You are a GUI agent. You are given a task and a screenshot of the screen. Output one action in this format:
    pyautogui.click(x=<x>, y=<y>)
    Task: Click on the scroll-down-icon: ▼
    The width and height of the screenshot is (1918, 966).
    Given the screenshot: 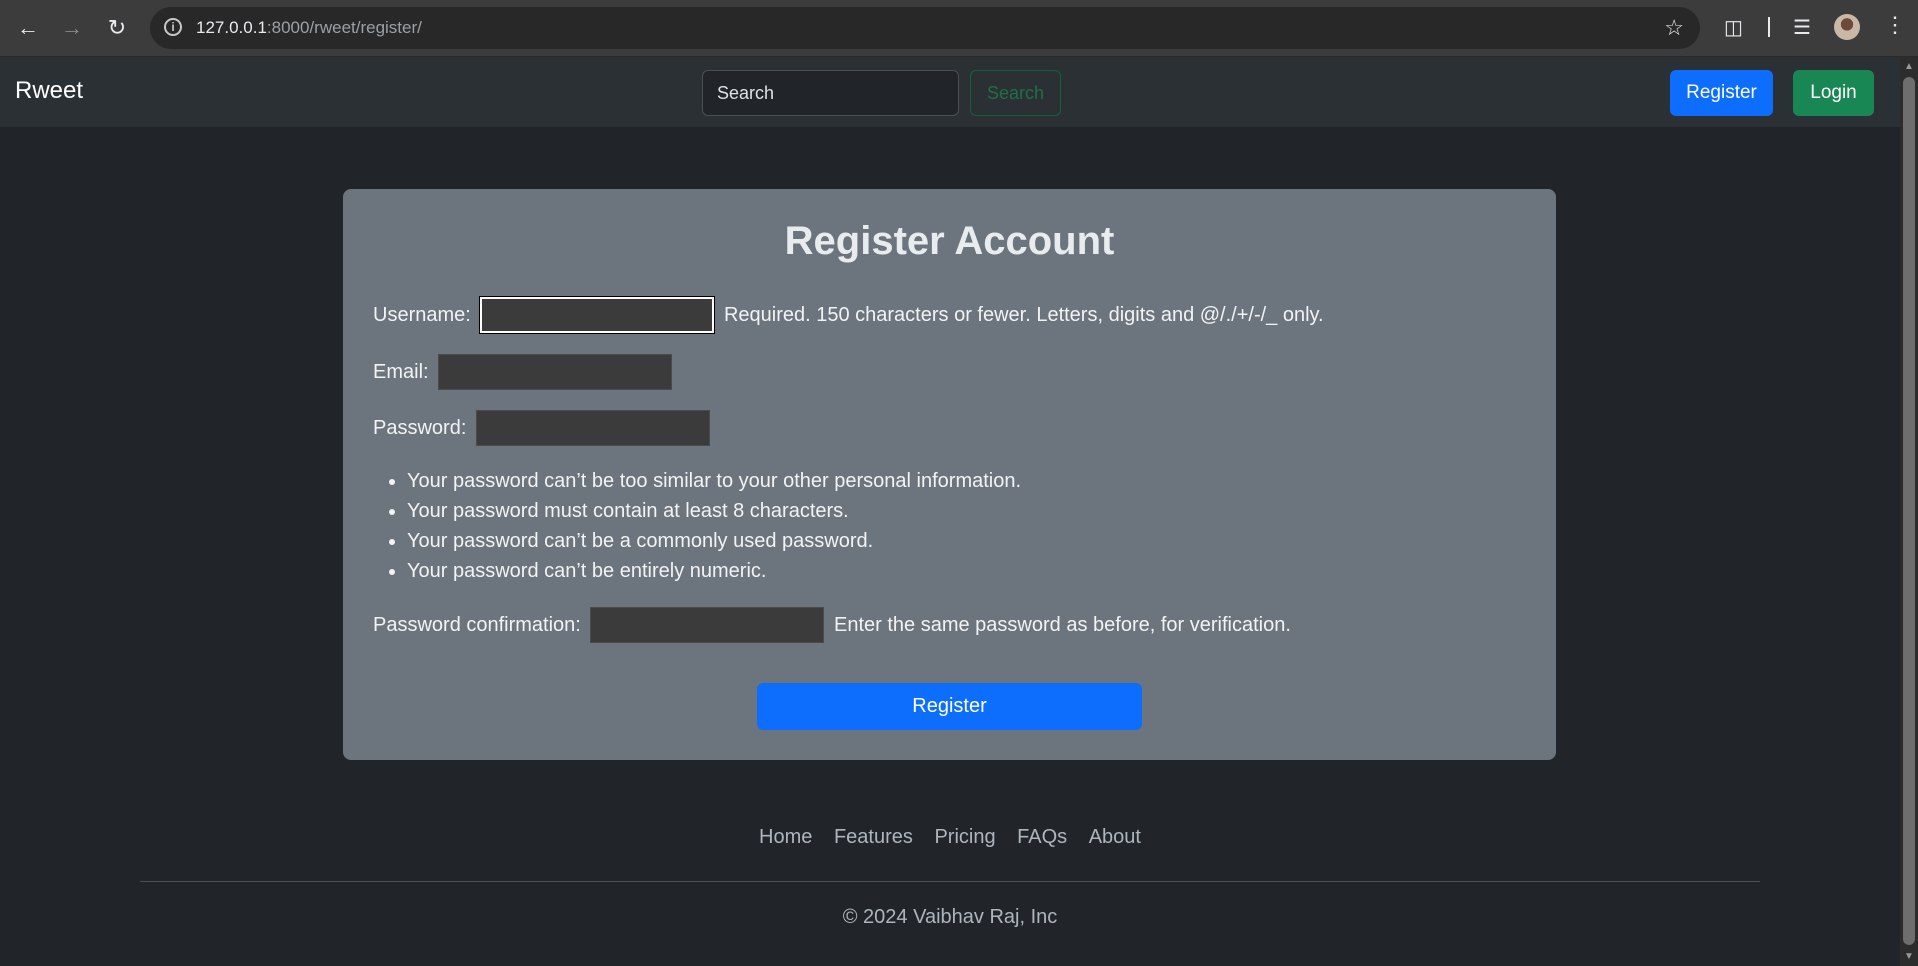 What is the action you would take?
    pyautogui.click(x=1909, y=956)
    